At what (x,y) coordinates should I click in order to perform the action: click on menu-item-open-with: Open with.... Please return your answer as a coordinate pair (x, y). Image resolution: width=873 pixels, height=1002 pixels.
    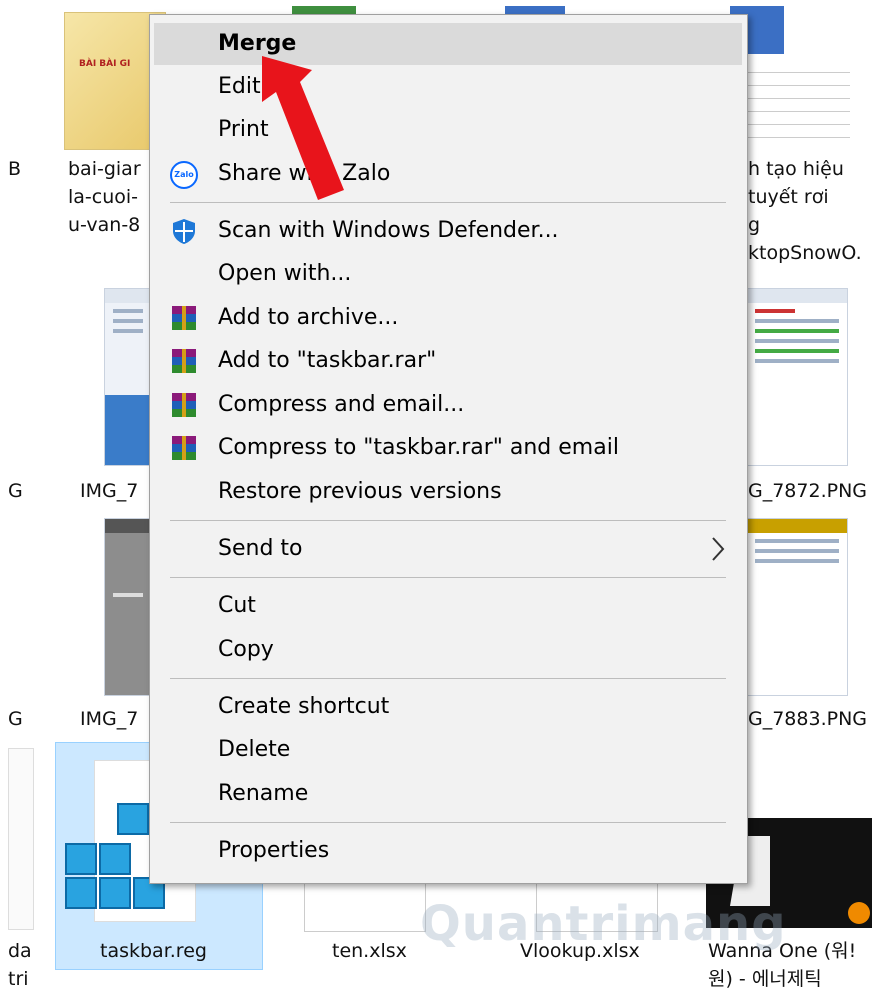
    Looking at the image, I should click on (448, 274).